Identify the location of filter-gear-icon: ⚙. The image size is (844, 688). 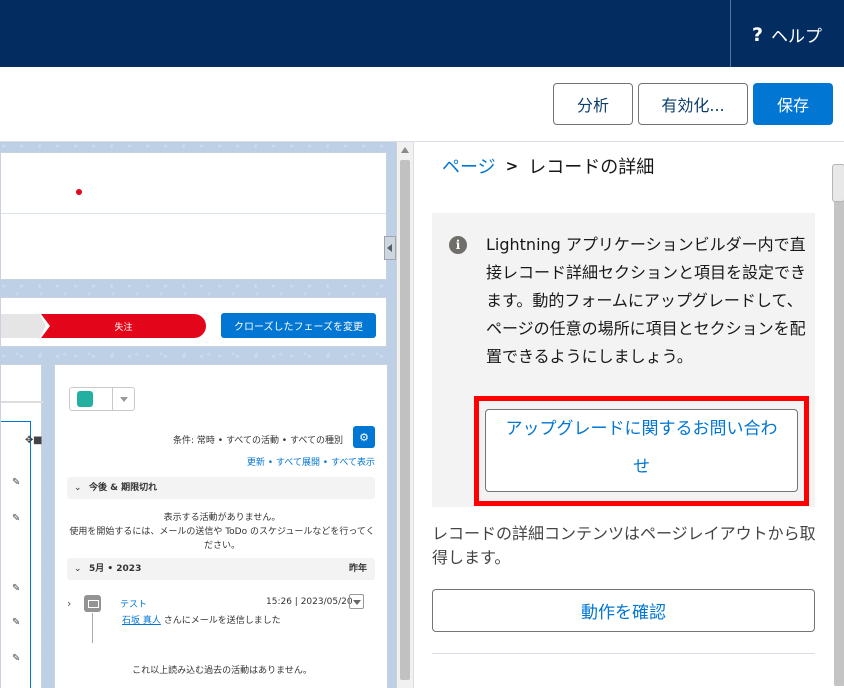
(364, 437).